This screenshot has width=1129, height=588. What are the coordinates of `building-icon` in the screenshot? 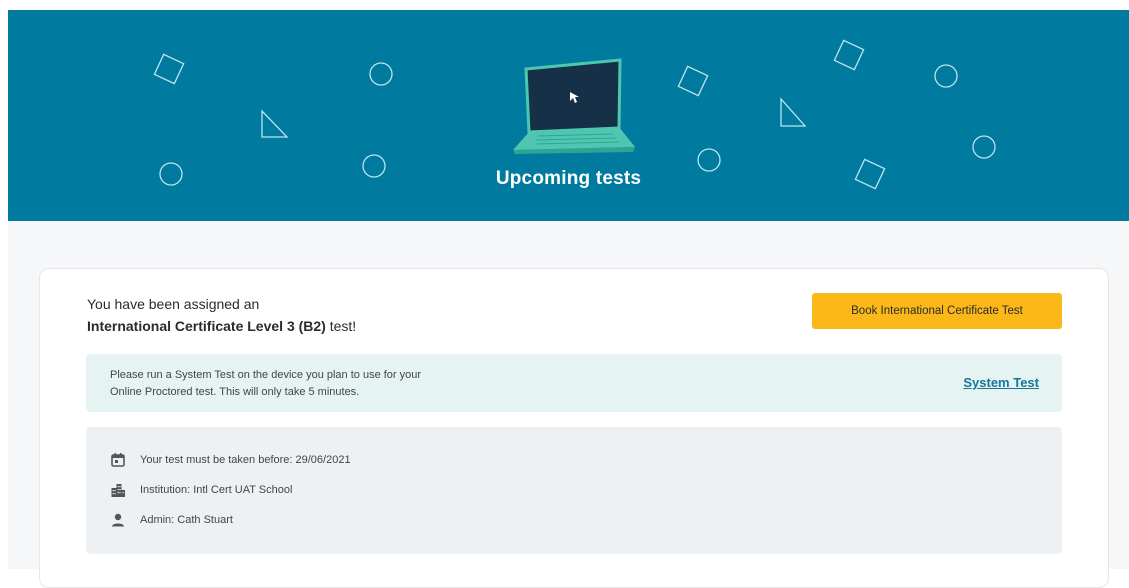 It's located at (118, 490).